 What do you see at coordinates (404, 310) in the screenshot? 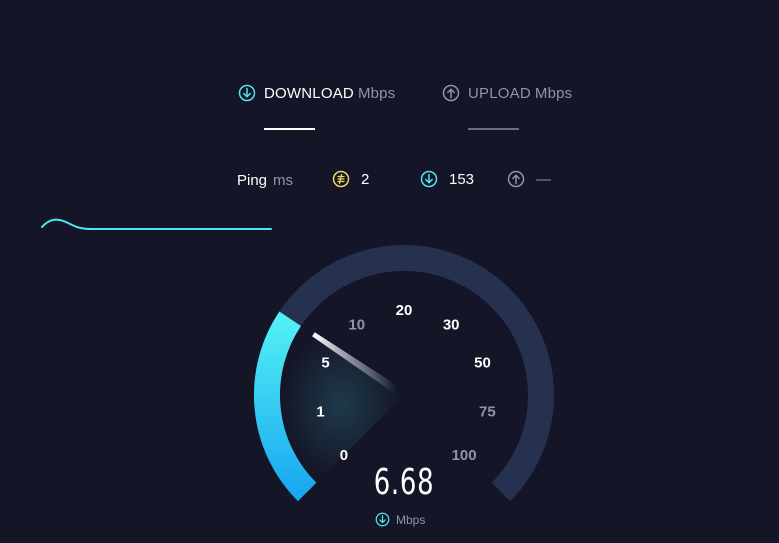
I see `gauge-tick-label: 20` at bounding box center [404, 310].